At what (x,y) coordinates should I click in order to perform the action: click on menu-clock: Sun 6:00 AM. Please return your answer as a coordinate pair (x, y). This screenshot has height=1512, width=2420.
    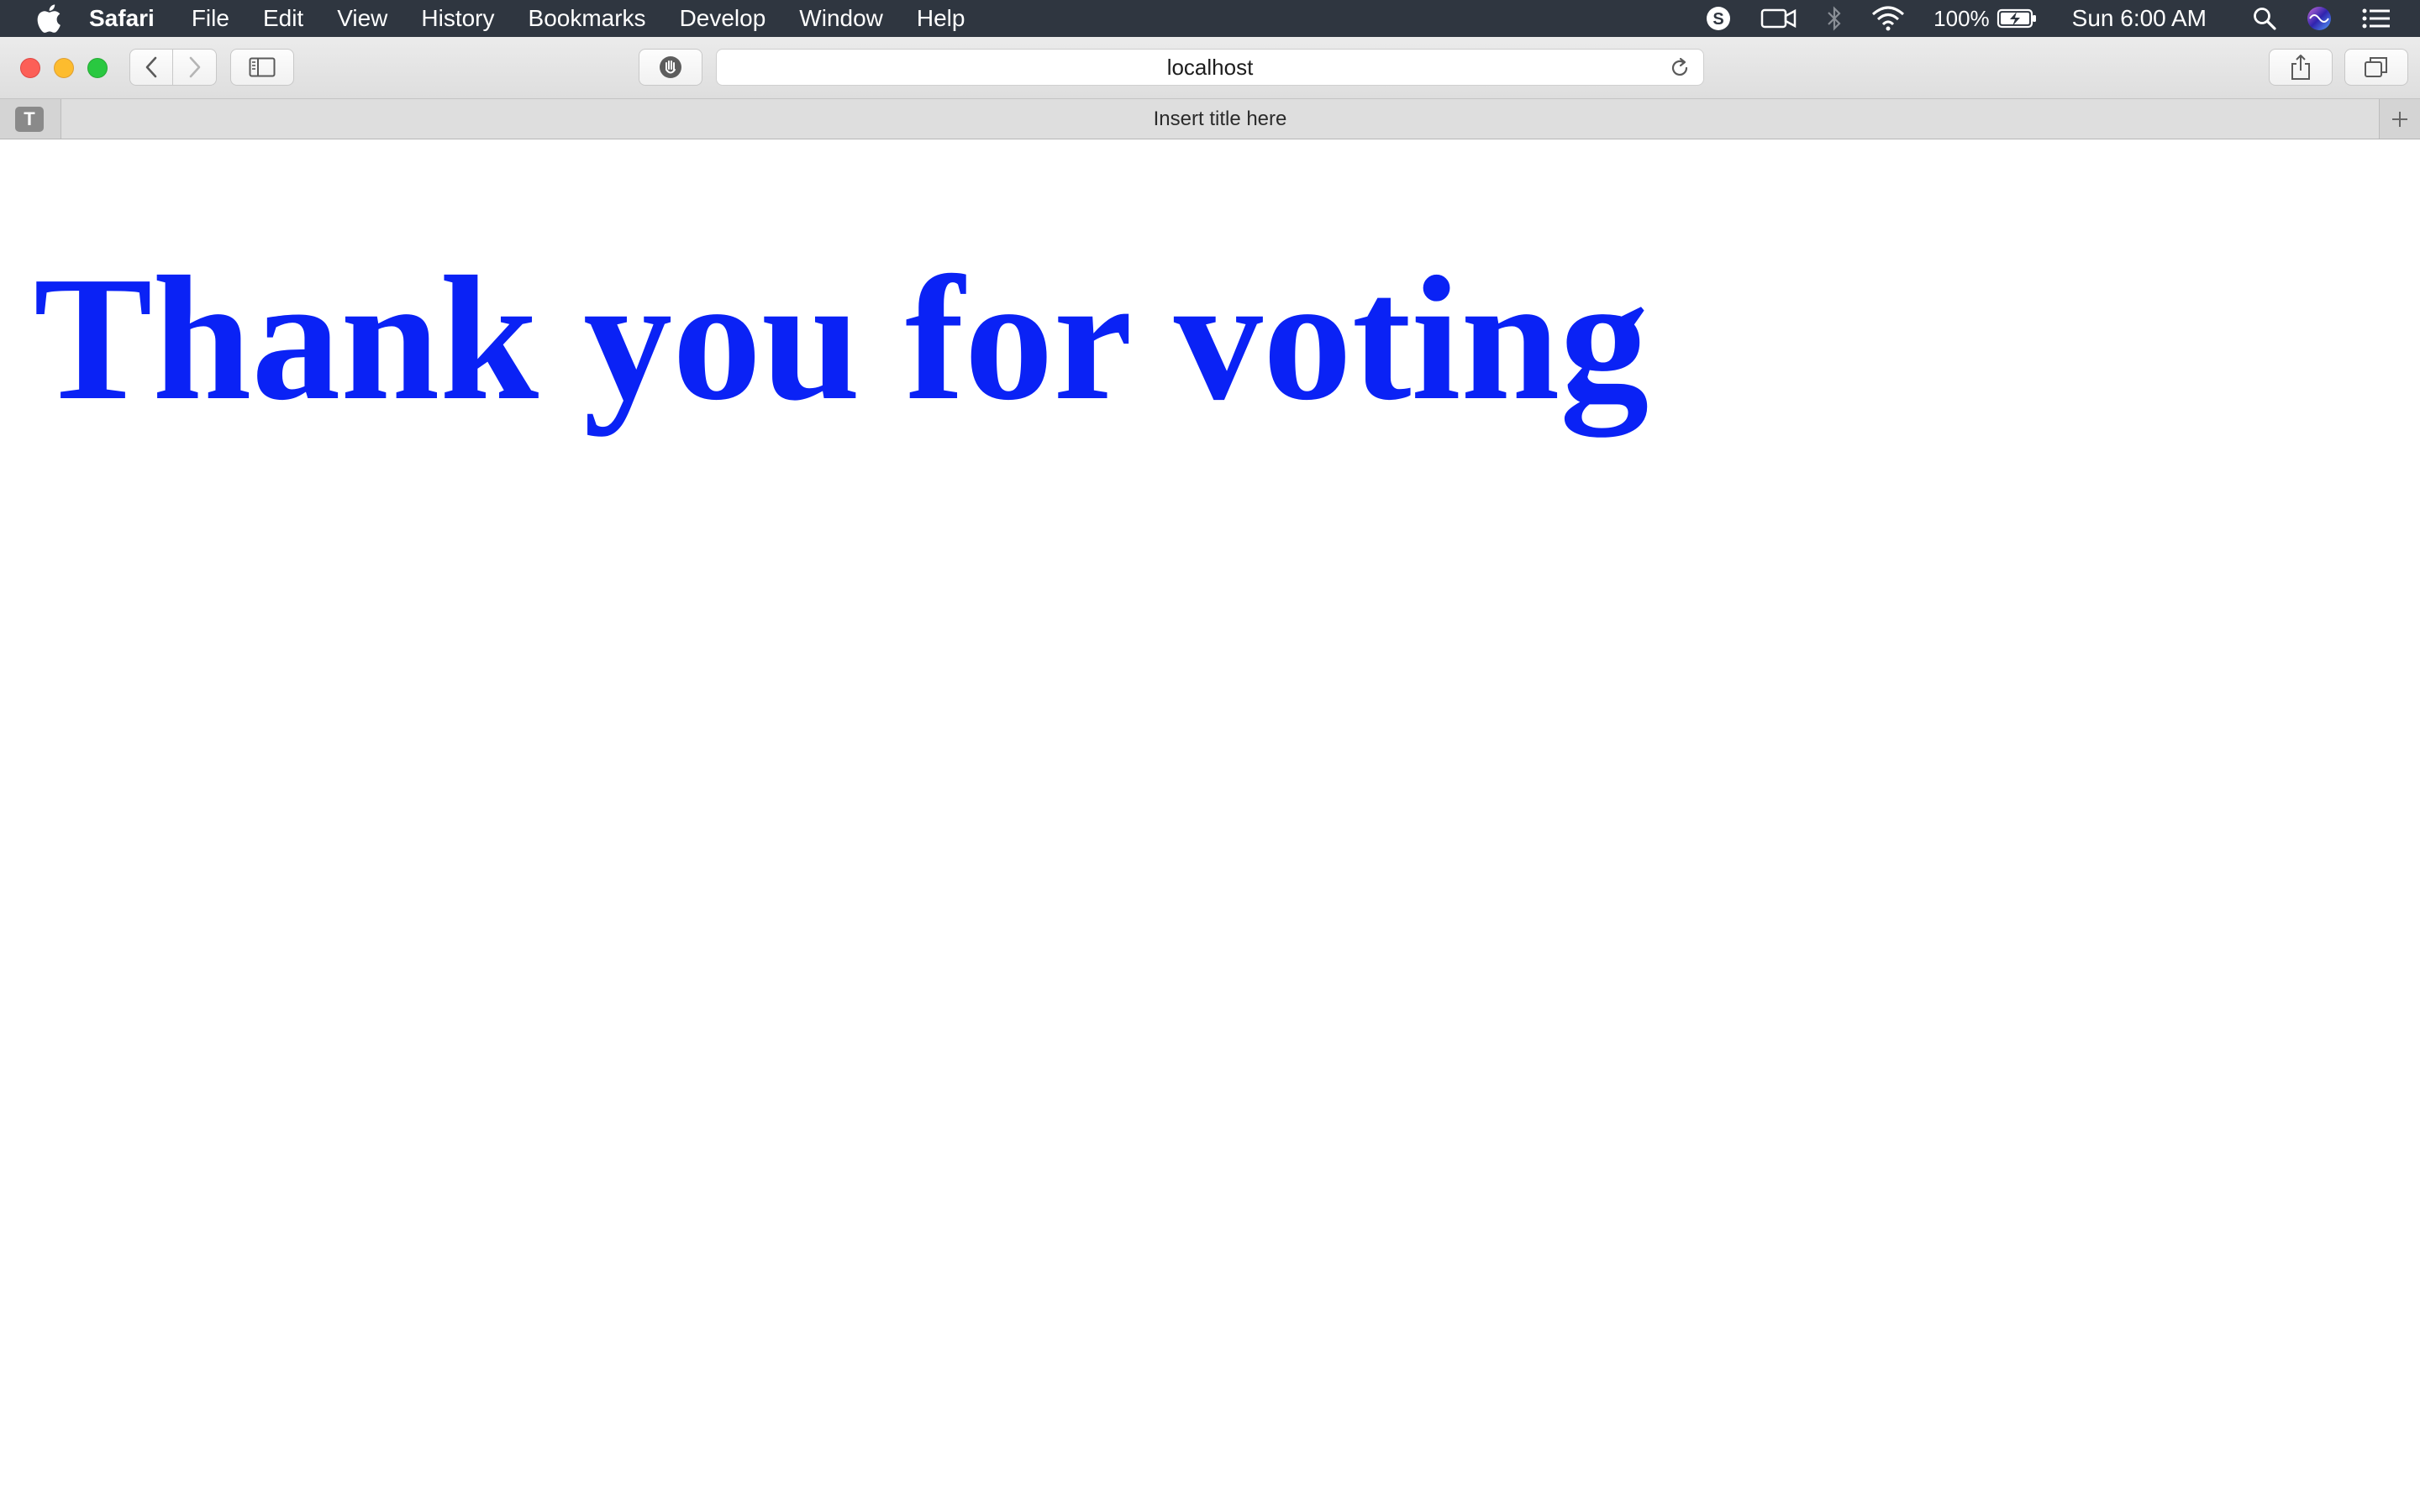
    Looking at the image, I should click on (2140, 18).